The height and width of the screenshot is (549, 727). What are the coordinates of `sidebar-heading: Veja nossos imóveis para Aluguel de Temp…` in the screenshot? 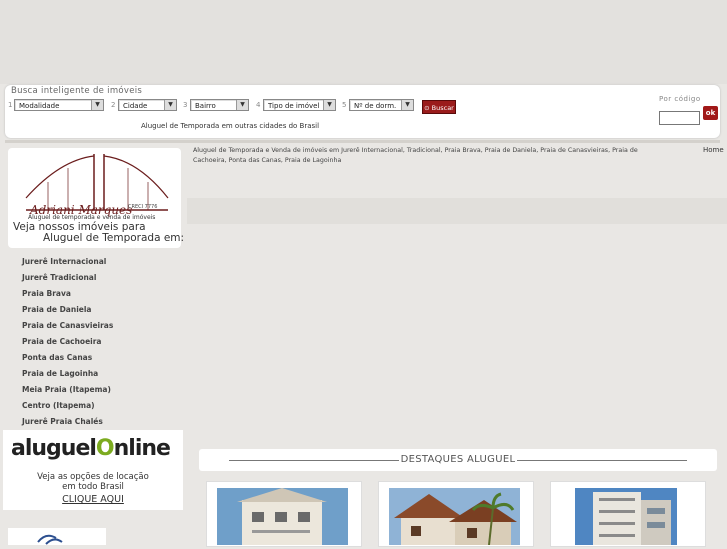 It's located at (98, 233).